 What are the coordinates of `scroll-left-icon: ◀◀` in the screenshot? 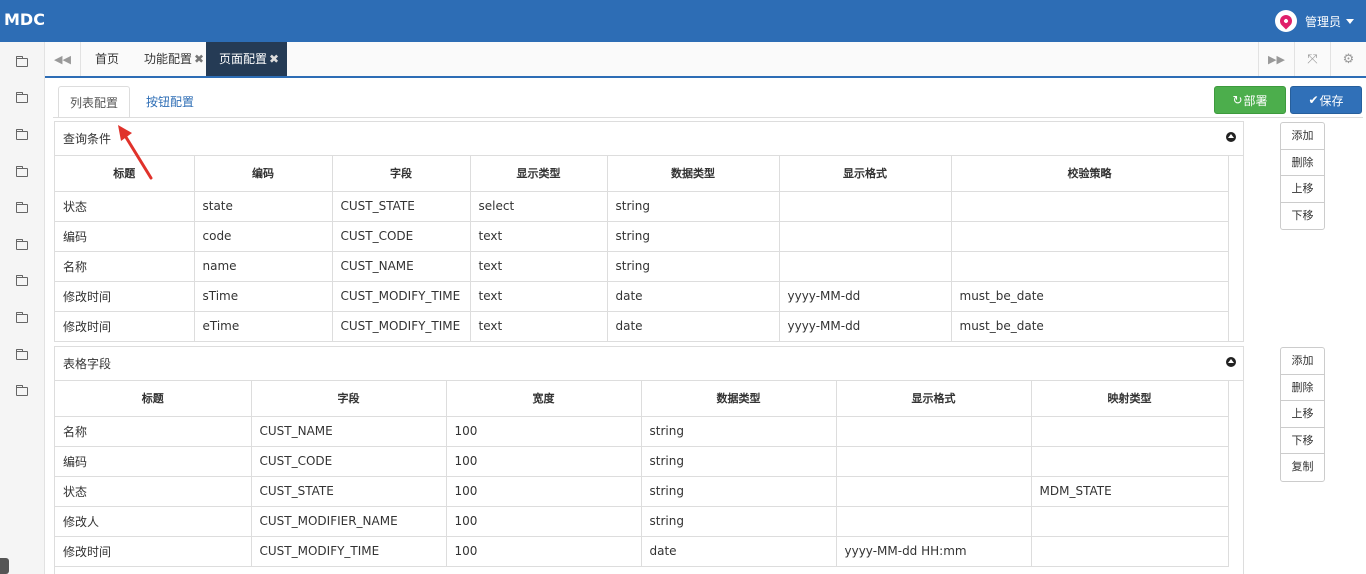 It's located at (63, 59).